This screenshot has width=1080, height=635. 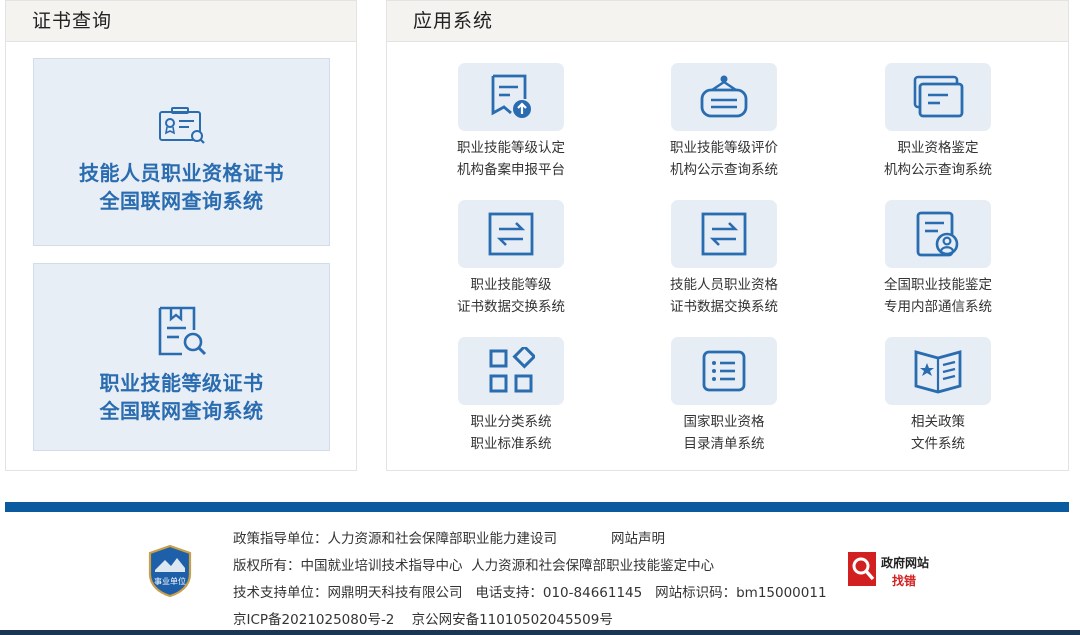 I want to click on footer-policy-line: 政策指导单位：人力资源和社会保障部职业能力建设司, so click(x=395, y=537).